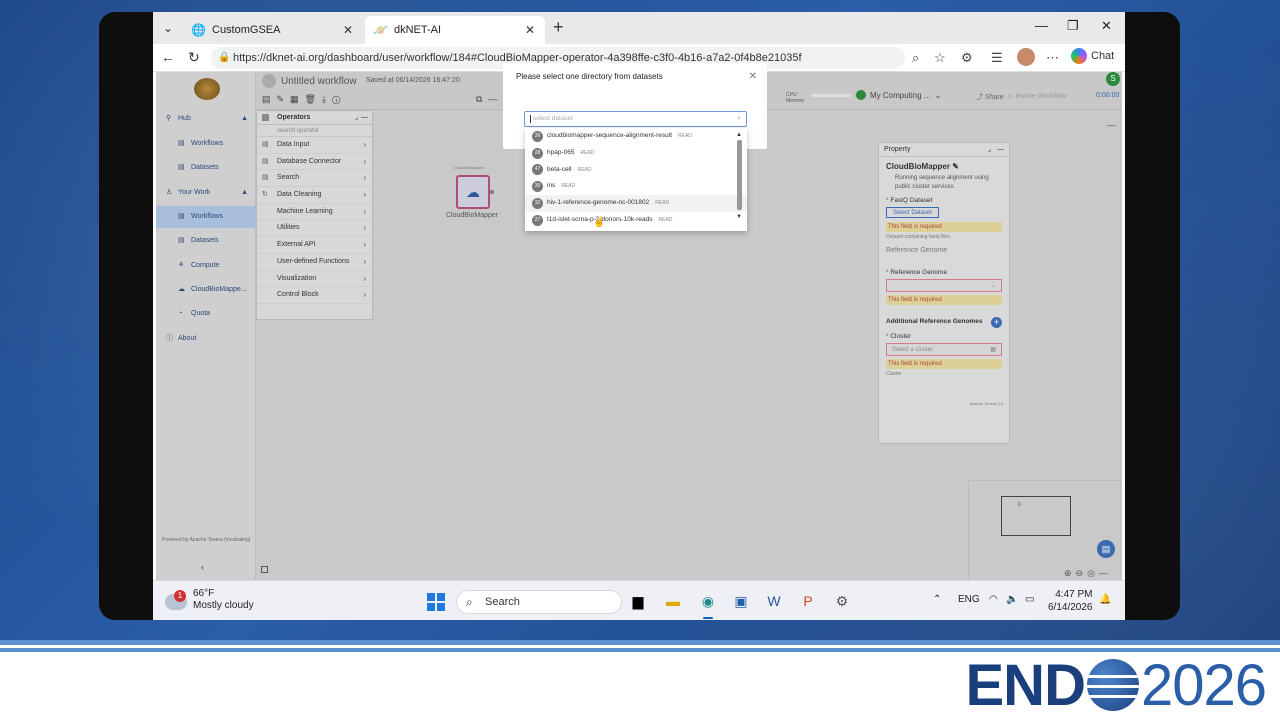 This screenshot has width=1280, height=720. I want to click on operator-category: External API ›, so click(314, 245).